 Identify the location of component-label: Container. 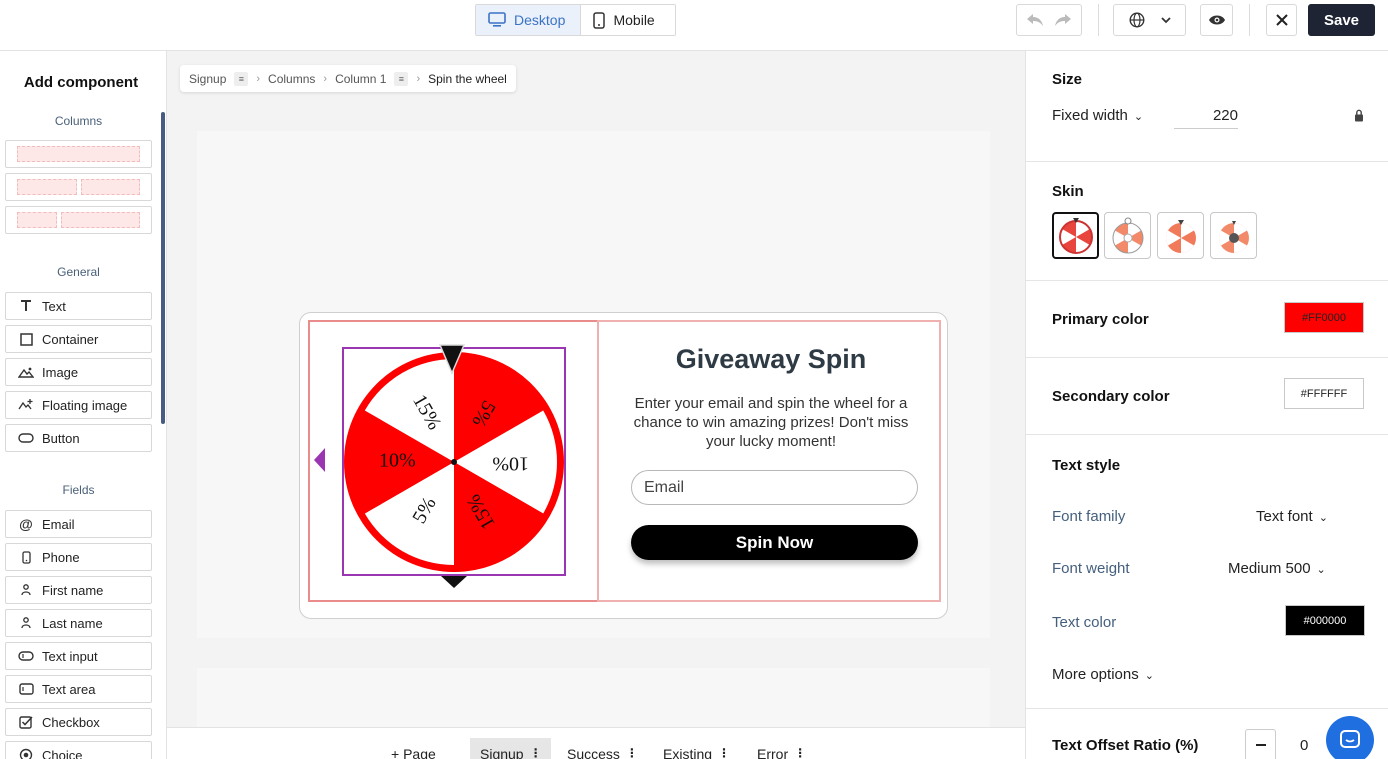
(70, 339).